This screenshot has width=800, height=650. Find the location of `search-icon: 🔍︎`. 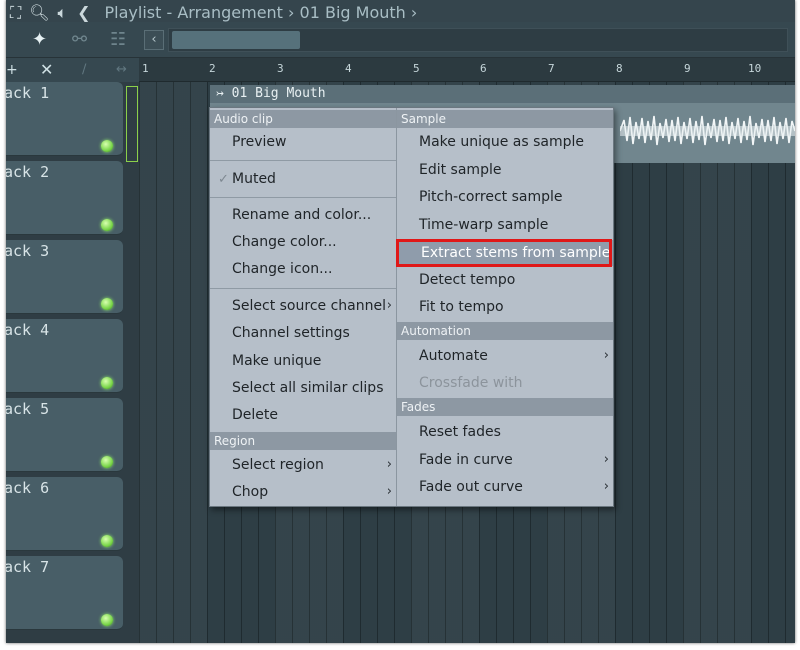

search-icon: 🔍︎ is located at coordinates (39, 13).